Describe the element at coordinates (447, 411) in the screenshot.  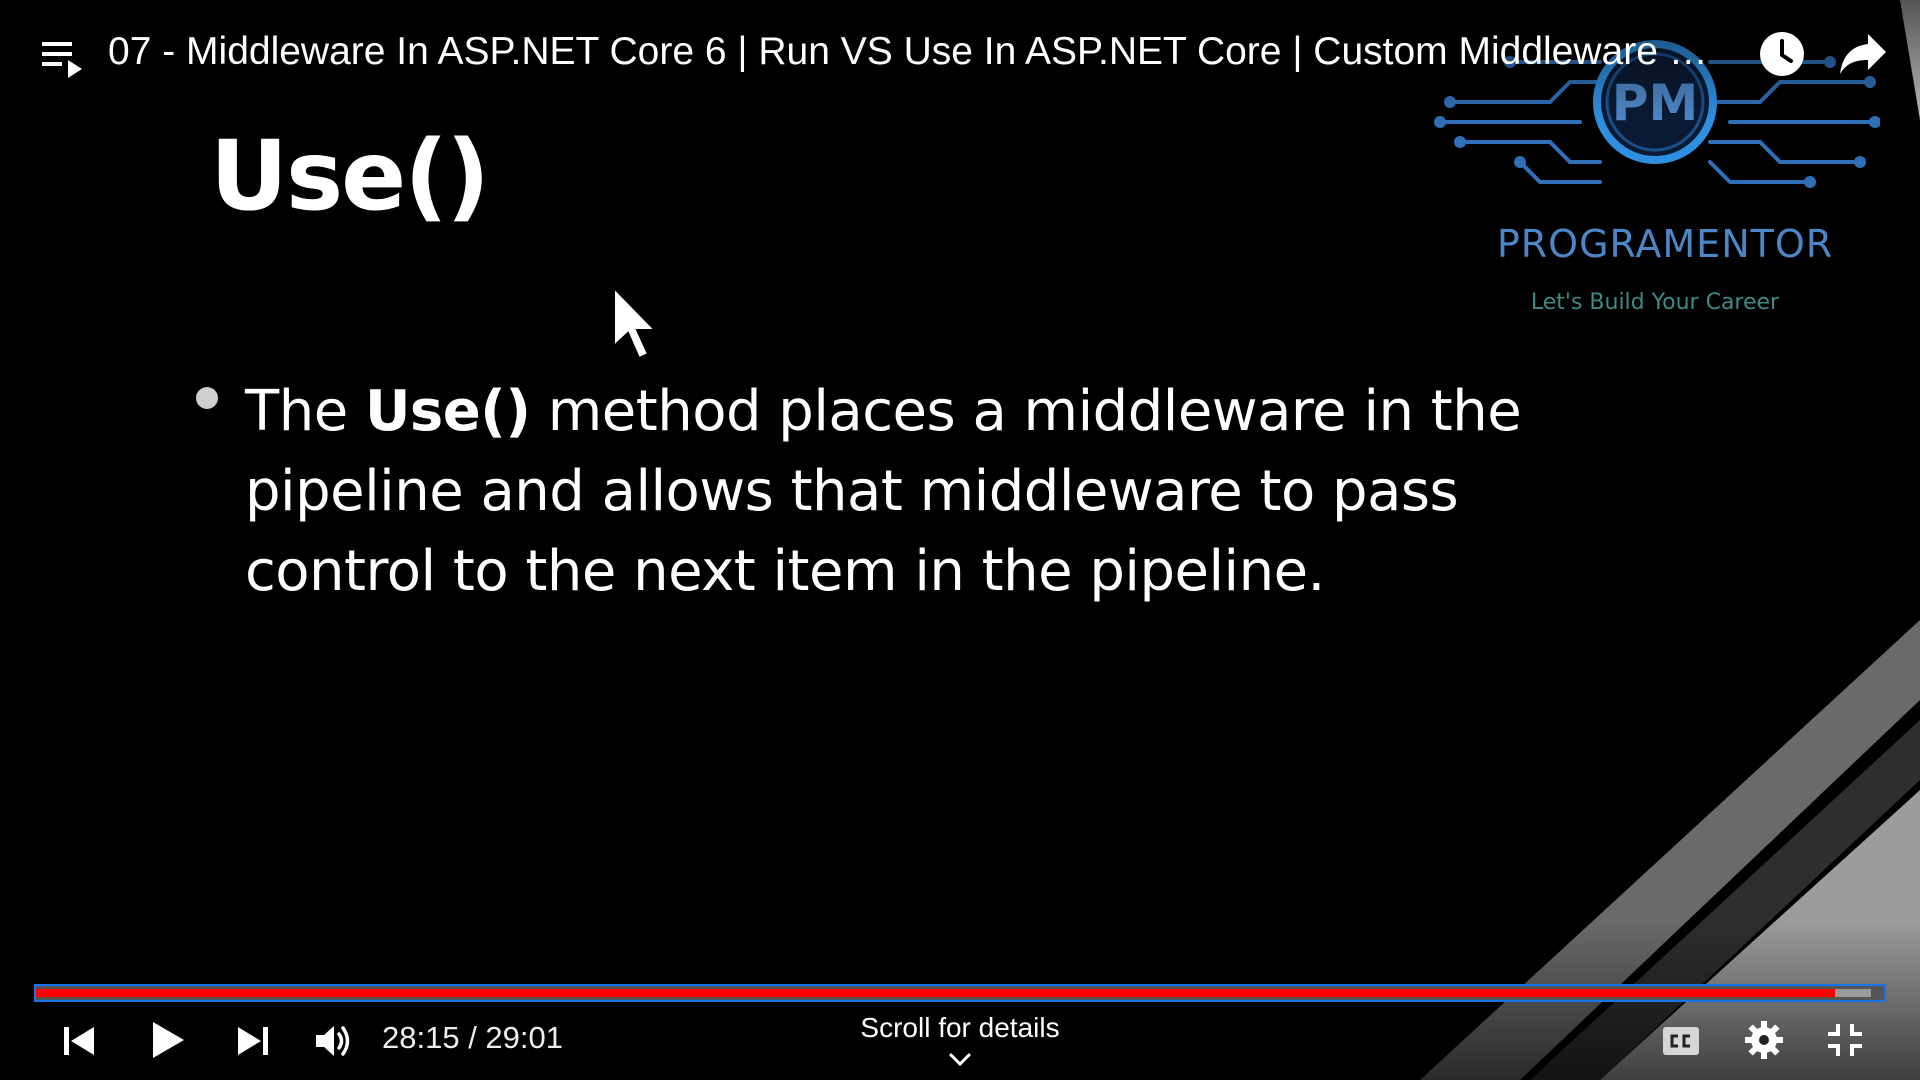
I see `bullet-text-bold: Use()` at that location.